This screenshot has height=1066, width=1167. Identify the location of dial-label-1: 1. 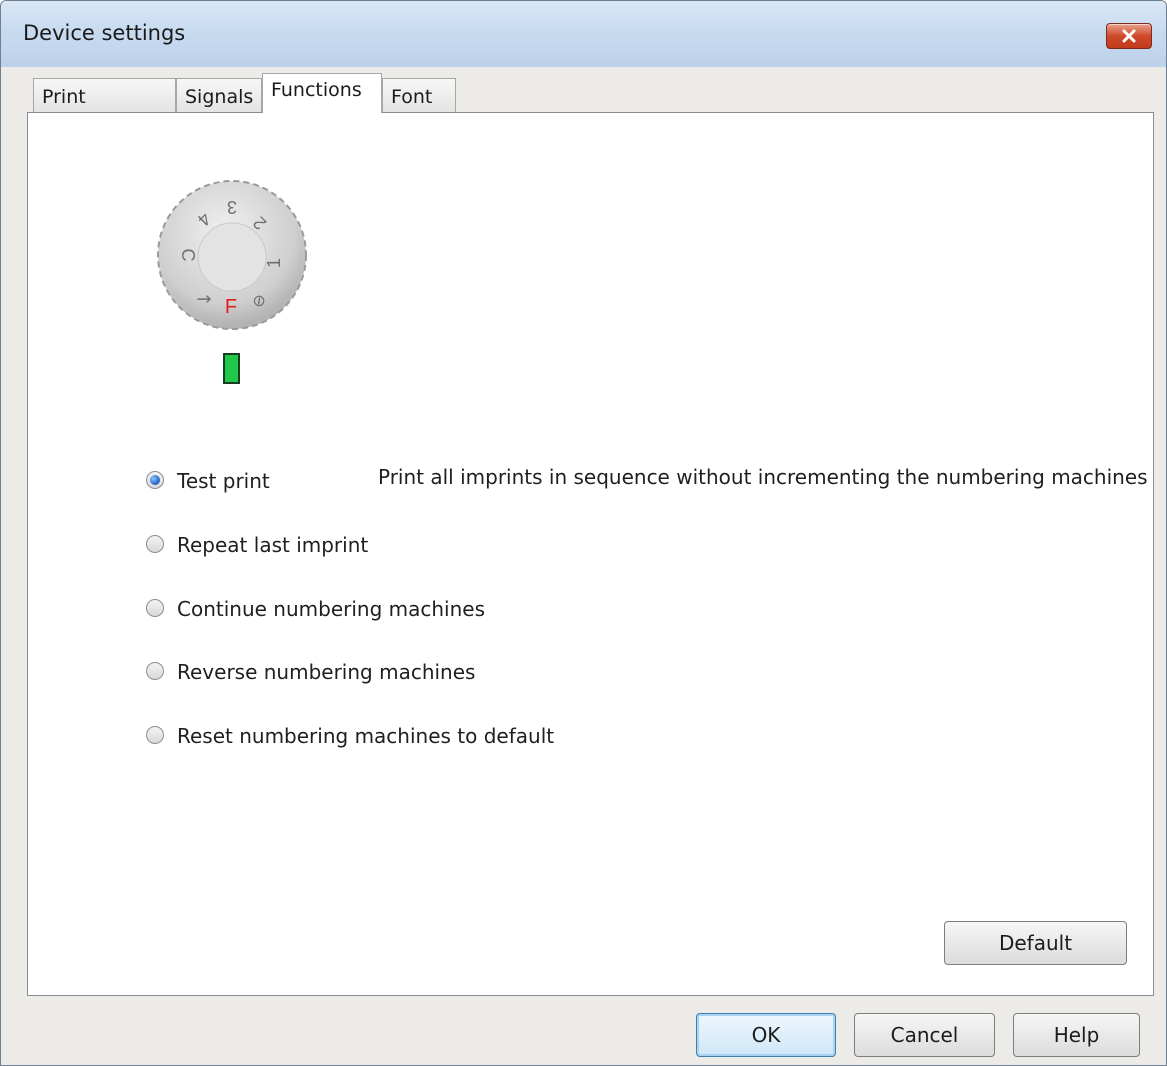
(274, 263).